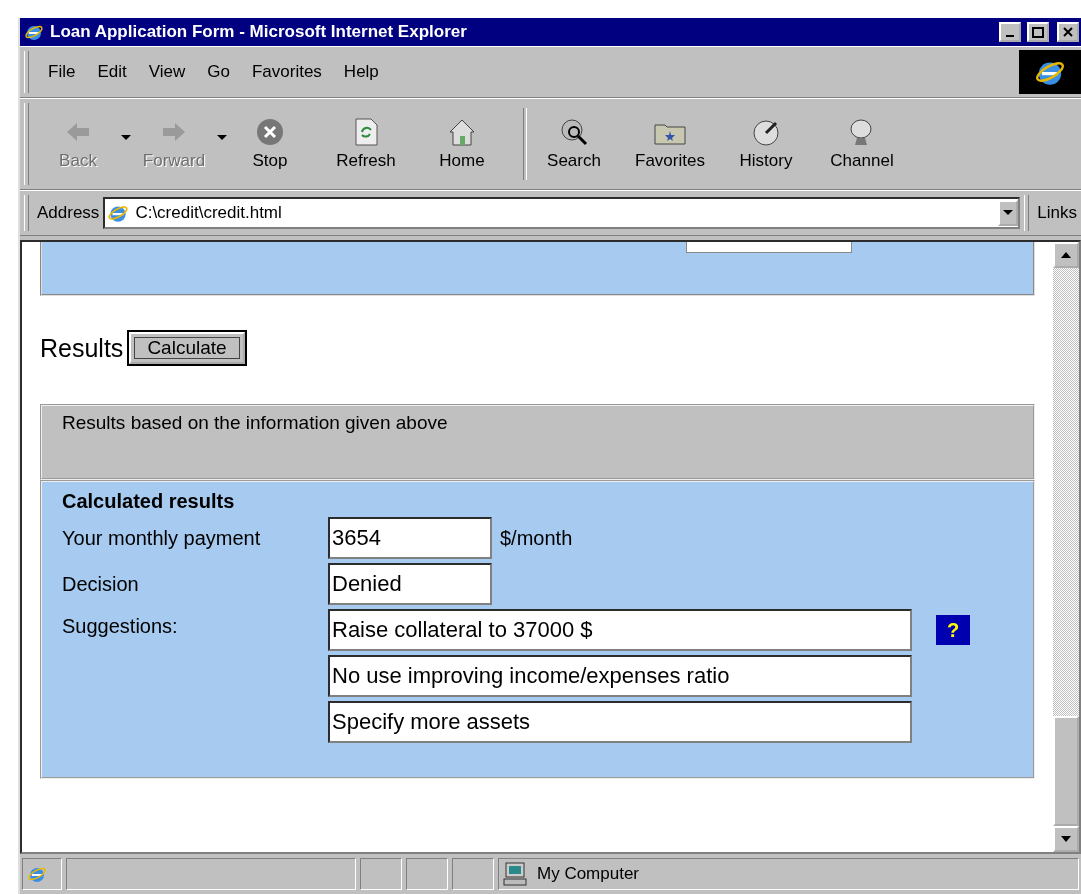 The width and height of the screenshot is (1081, 894). I want to click on window-title: Loan Application Form - Microsoft Internet Explorer, so click(259, 32).